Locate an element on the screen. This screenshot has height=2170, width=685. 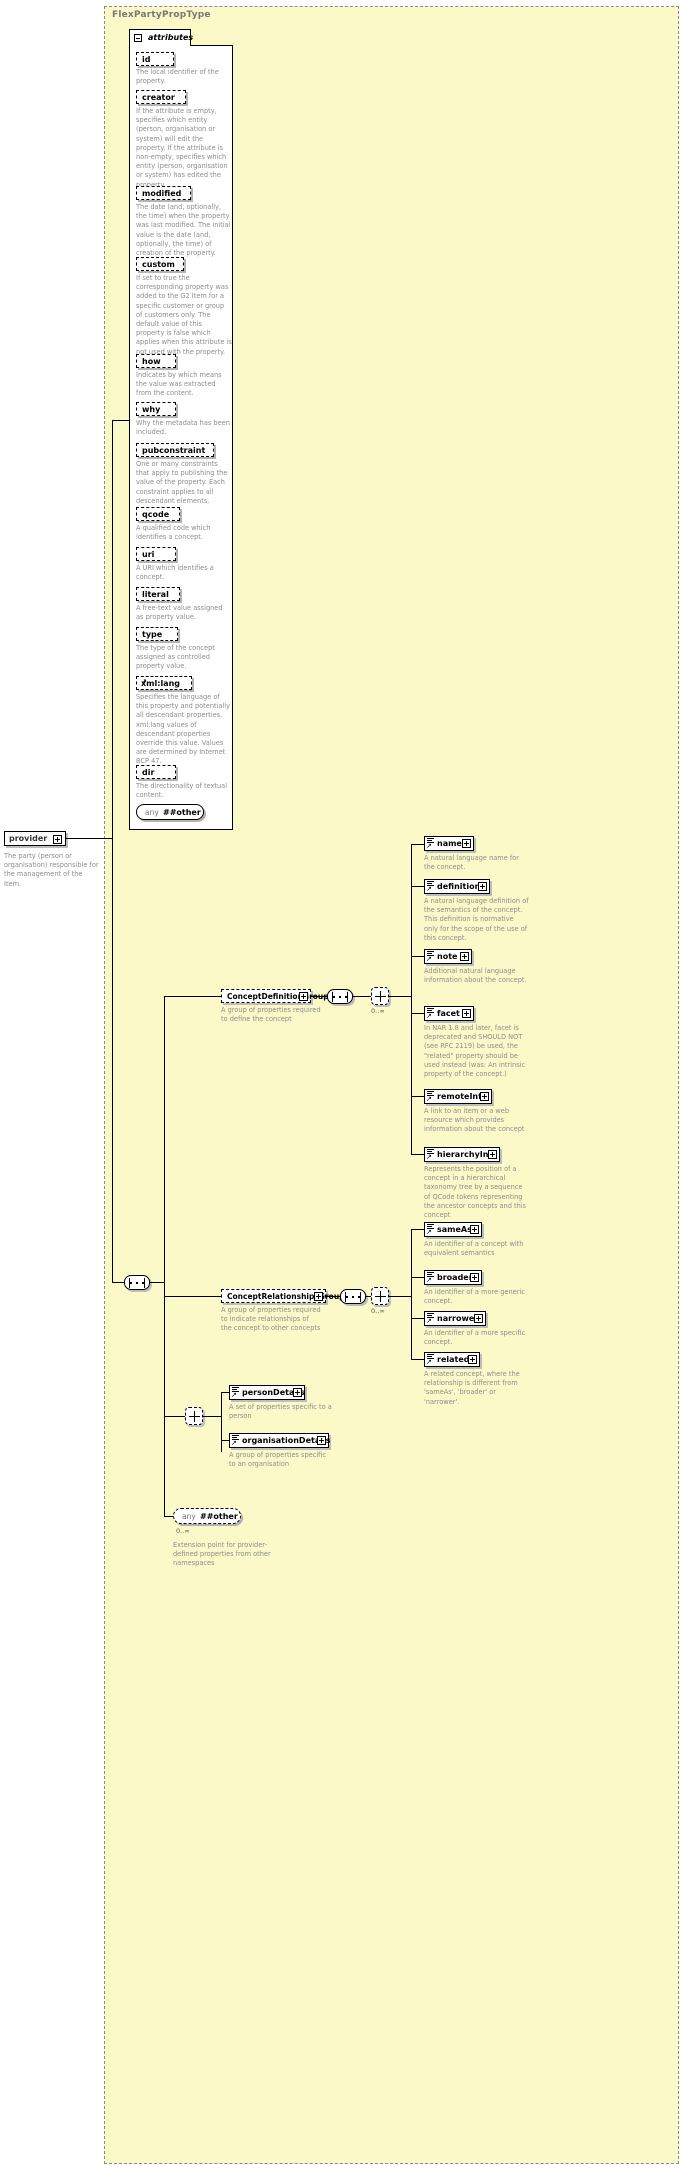
element-remoteinfo: ↗ remoteInfo is located at coordinates (458, 1096).